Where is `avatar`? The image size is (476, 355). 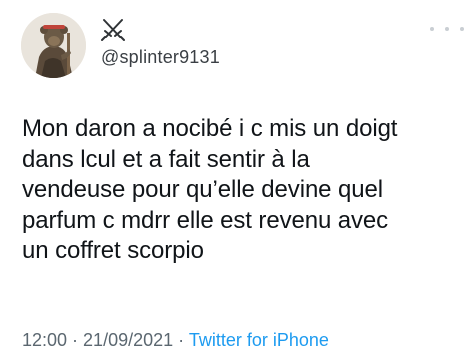 avatar is located at coordinates (53, 45).